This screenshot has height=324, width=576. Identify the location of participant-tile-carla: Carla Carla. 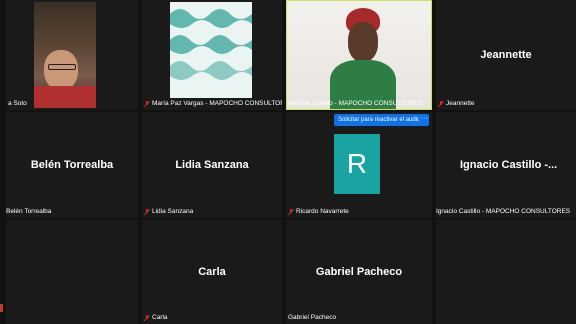
(212, 272).